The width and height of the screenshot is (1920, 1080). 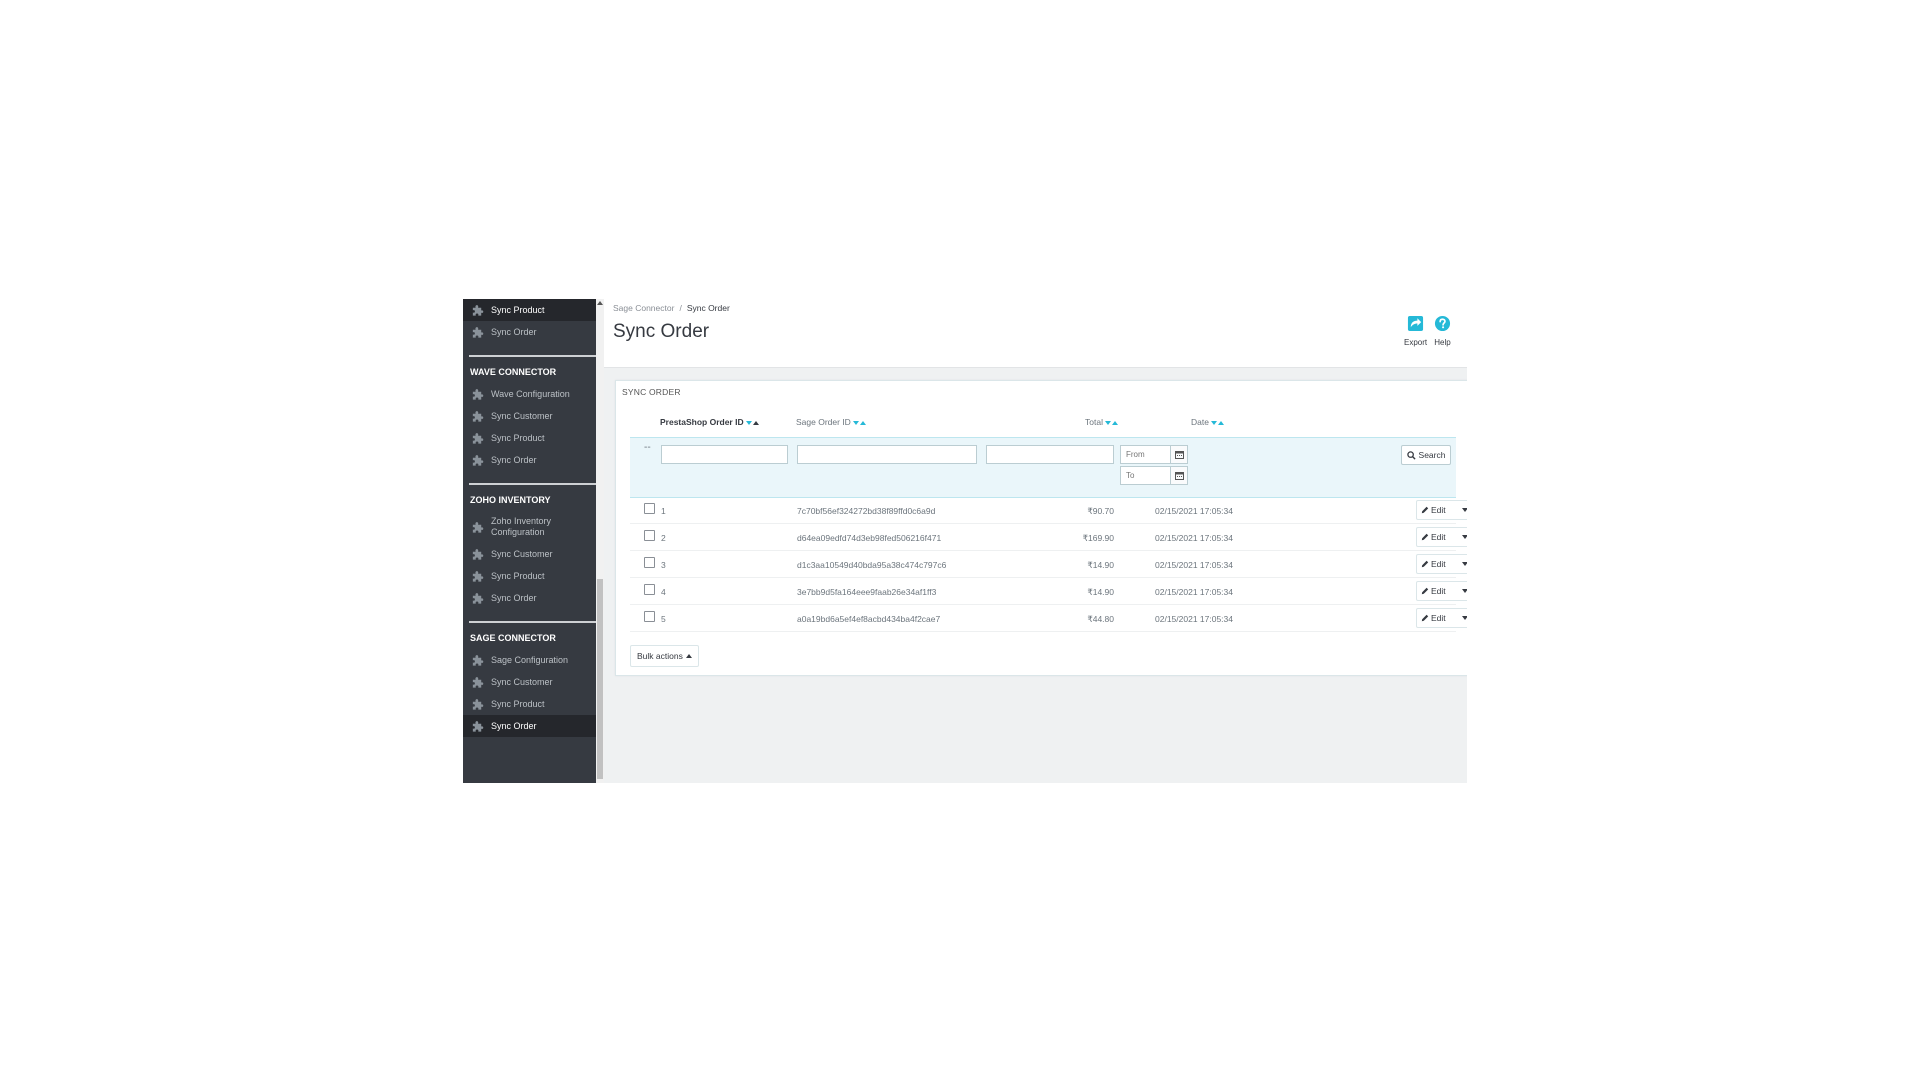 What do you see at coordinates (1416, 323) in the screenshot?
I see `export-icon` at bounding box center [1416, 323].